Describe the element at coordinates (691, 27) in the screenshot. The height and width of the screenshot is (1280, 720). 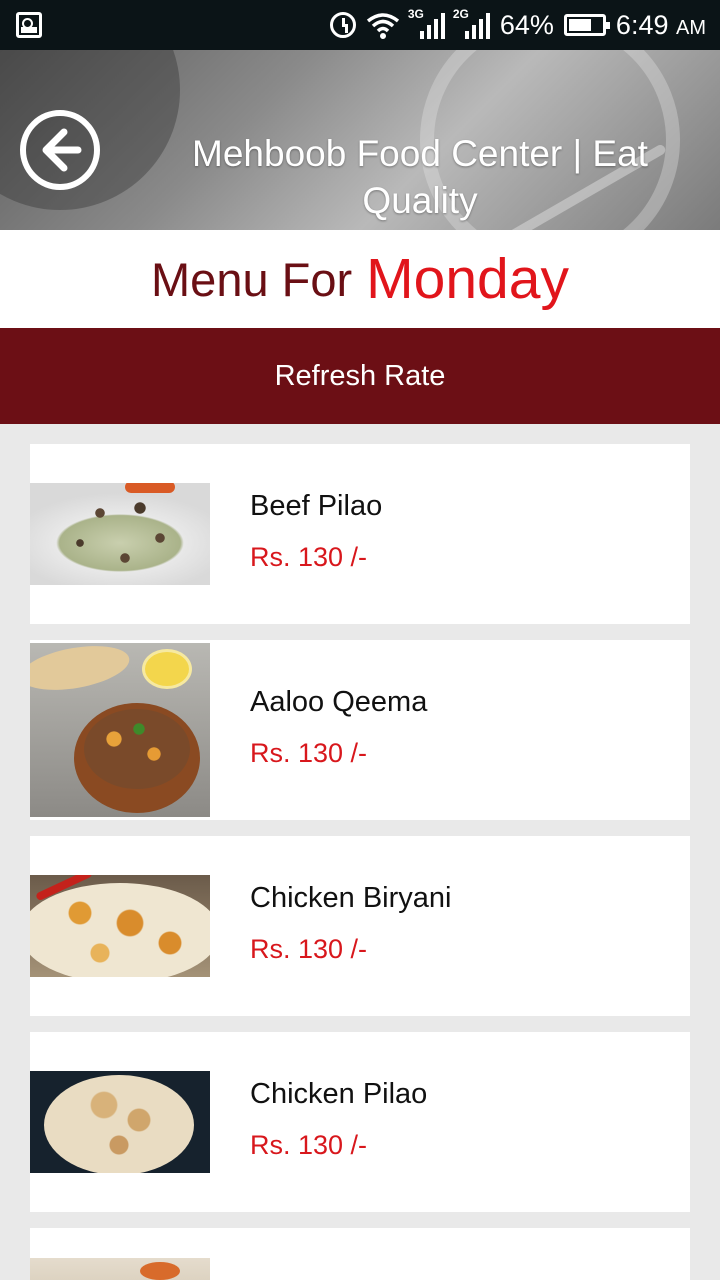
I see `clock-ampm: AM` at that location.